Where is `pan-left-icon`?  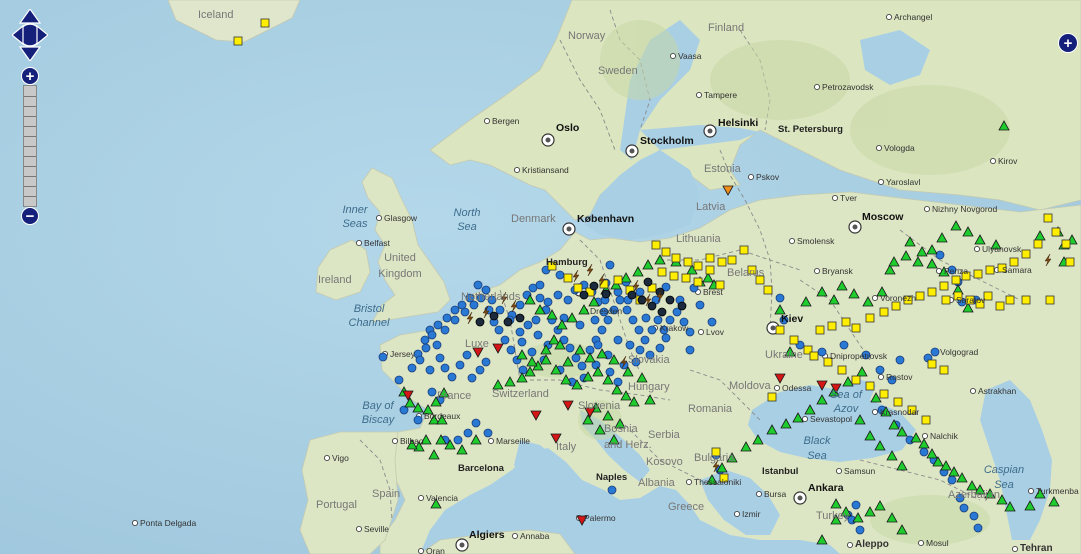 pan-left-icon is located at coordinates (17, 35).